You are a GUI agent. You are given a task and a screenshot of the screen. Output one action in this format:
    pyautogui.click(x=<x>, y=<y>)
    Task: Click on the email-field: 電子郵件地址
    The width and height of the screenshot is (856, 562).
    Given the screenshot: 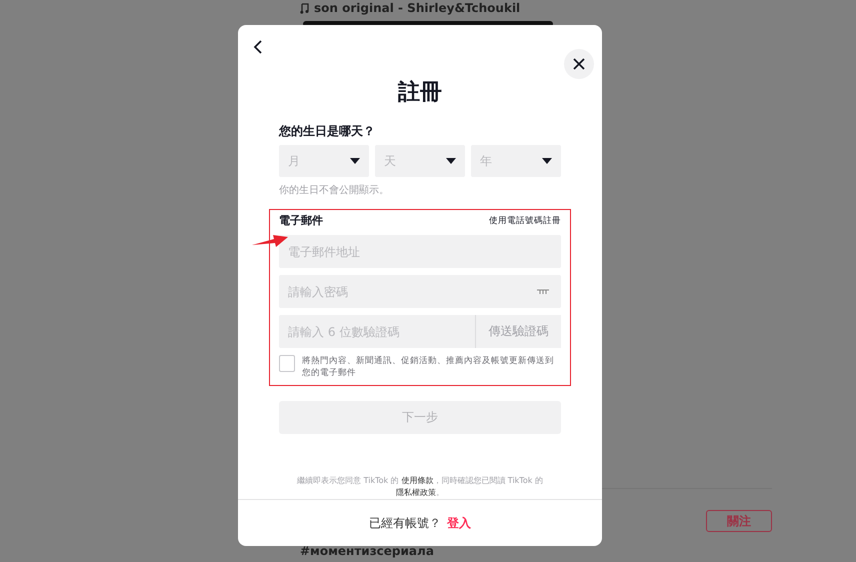 What is the action you would take?
    pyautogui.click(x=420, y=251)
    